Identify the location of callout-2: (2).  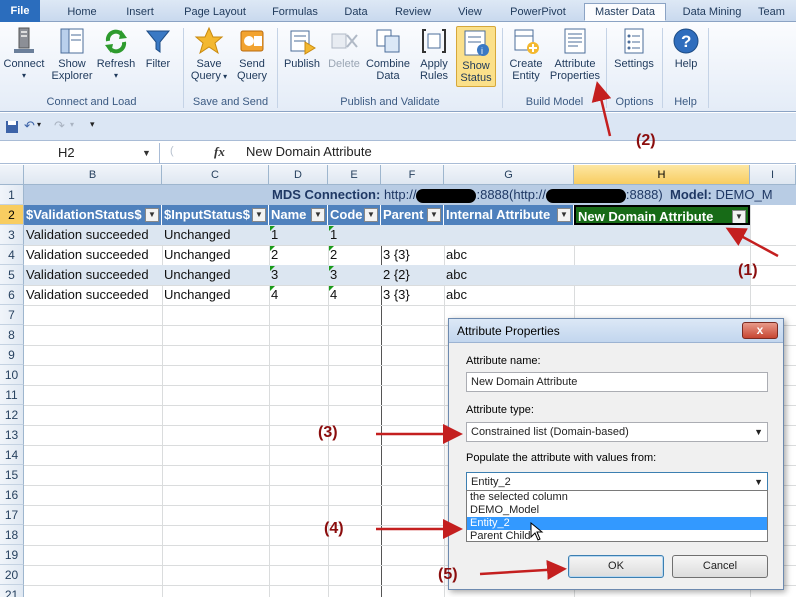
(646, 140).